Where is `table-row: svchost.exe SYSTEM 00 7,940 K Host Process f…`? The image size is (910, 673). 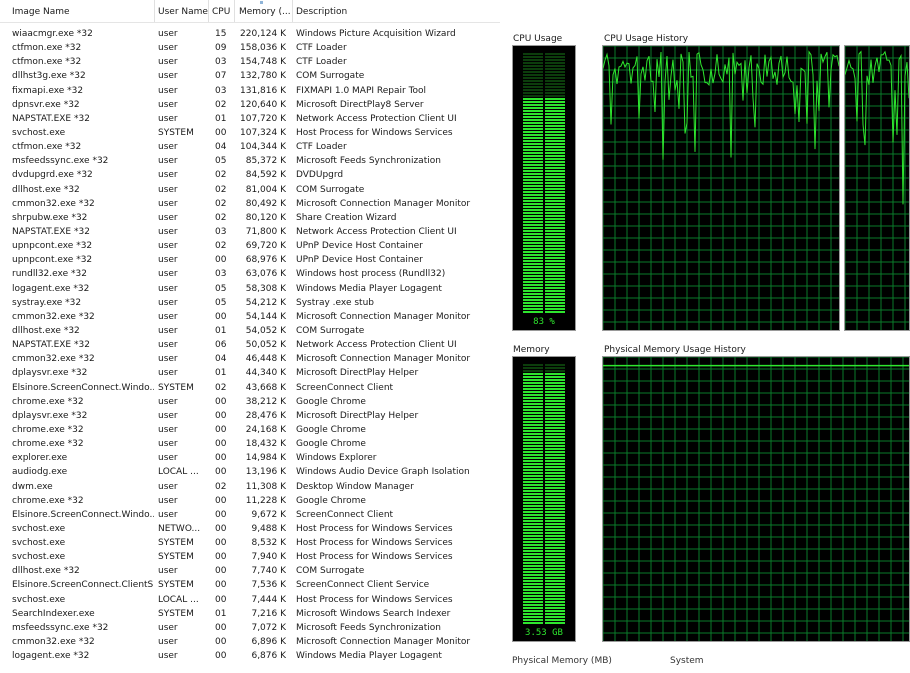
table-row: svchost.exe SYSTEM 00 7,940 K Host Process f… is located at coordinates (250, 558).